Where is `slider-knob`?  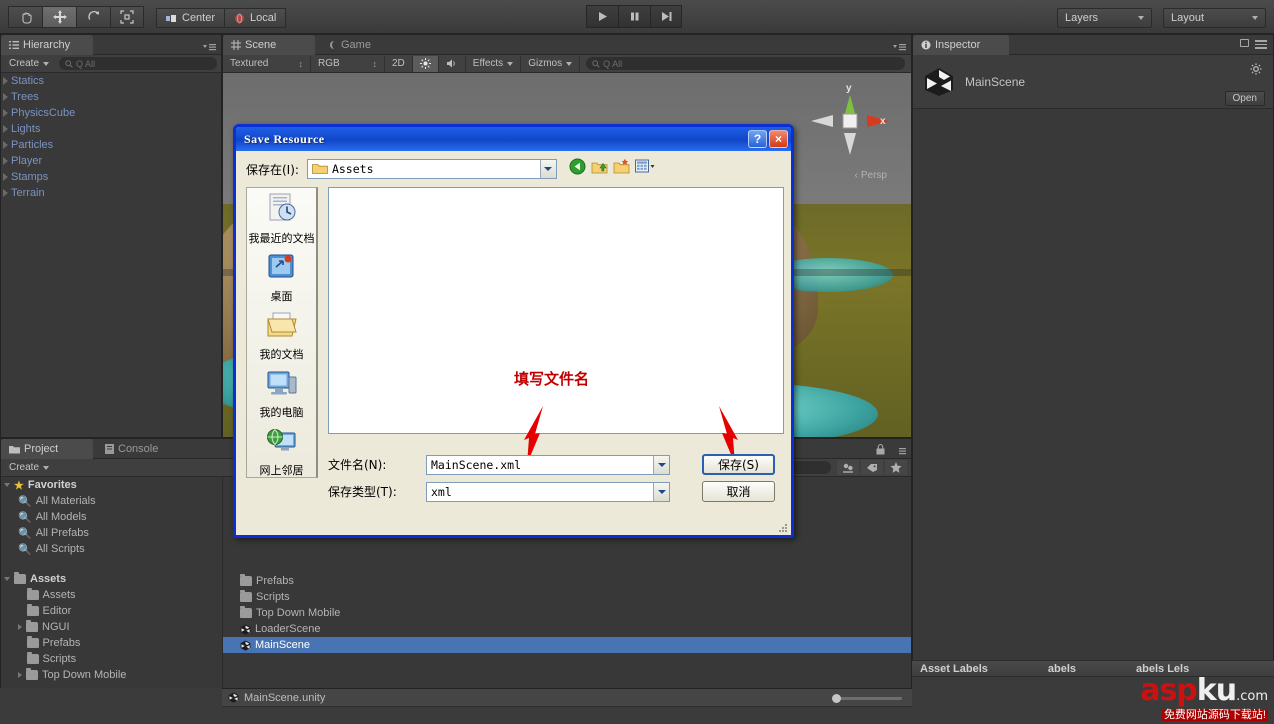 slider-knob is located at coordinates (836, 698).